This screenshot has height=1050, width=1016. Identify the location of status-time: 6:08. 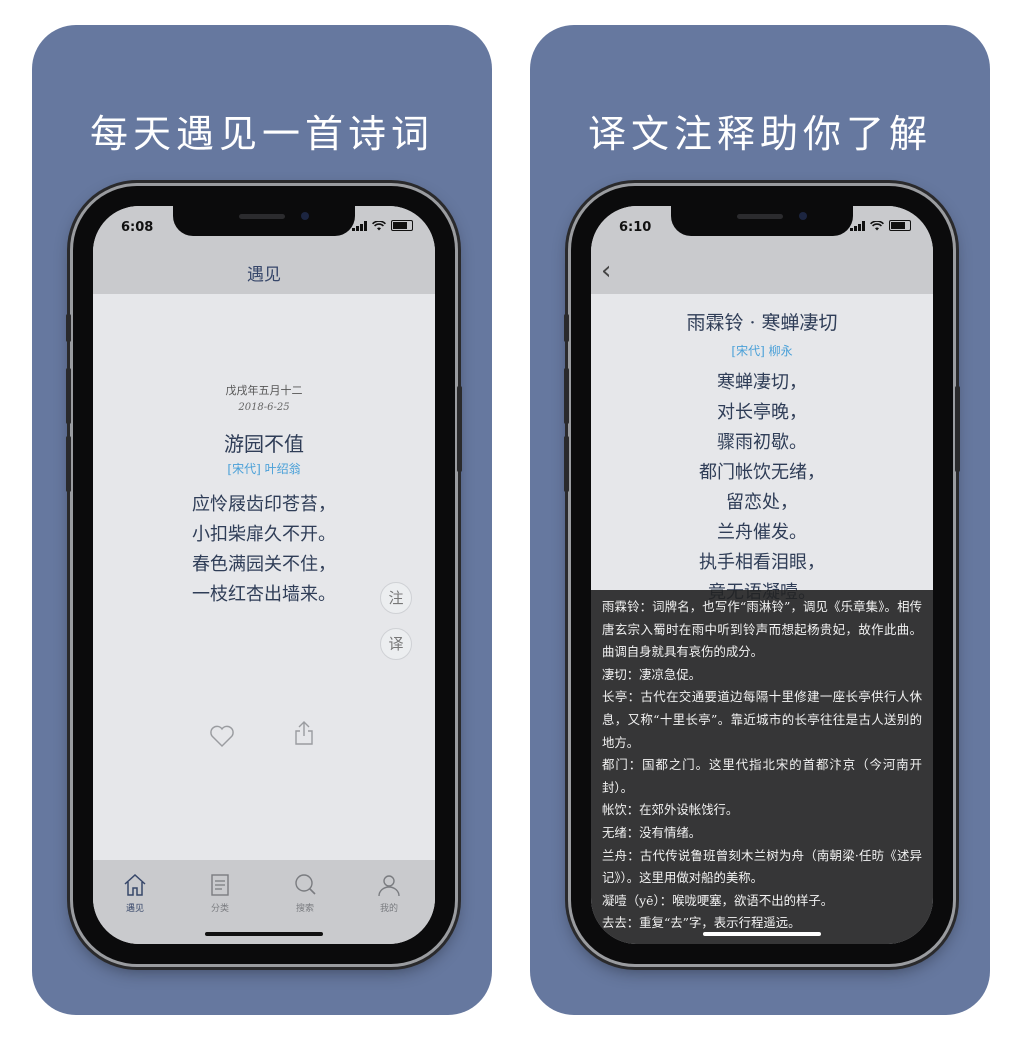
(137, 227).